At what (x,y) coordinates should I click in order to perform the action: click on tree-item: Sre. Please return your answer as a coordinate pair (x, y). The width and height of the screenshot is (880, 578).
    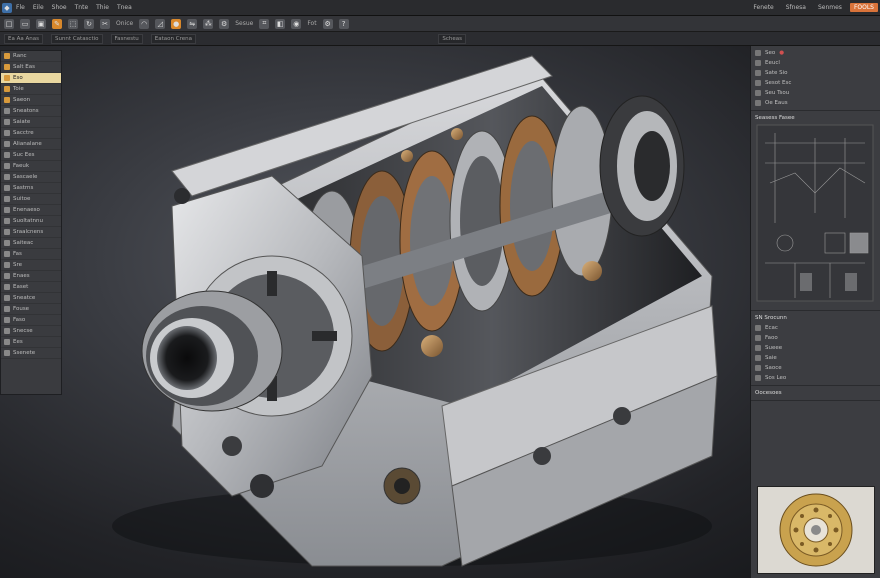
    Looking at the image, I should click on (31, 265).